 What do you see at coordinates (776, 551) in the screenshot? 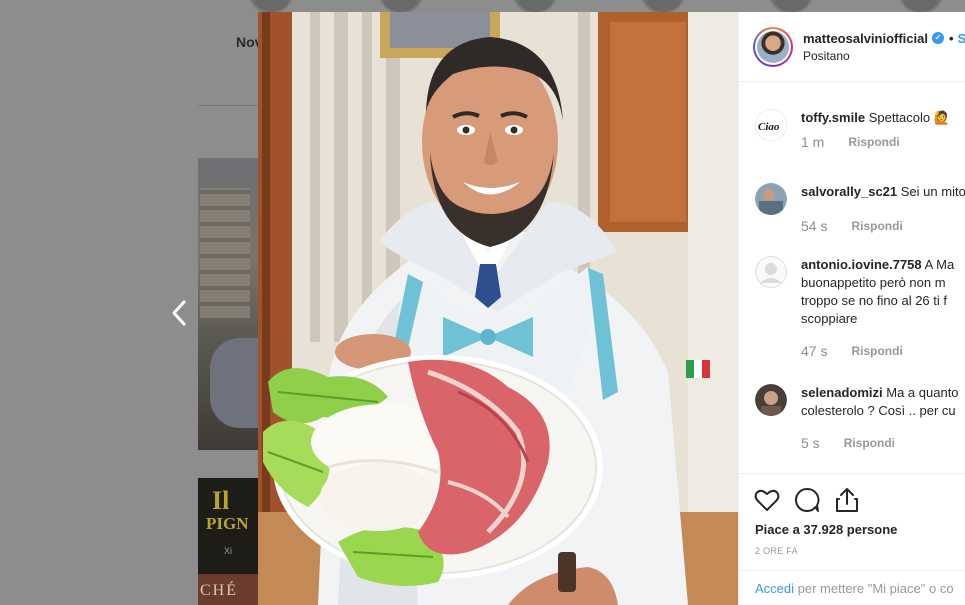
I see `post-timestamp: 2 ORE FA` at bounding box center [776, 551].